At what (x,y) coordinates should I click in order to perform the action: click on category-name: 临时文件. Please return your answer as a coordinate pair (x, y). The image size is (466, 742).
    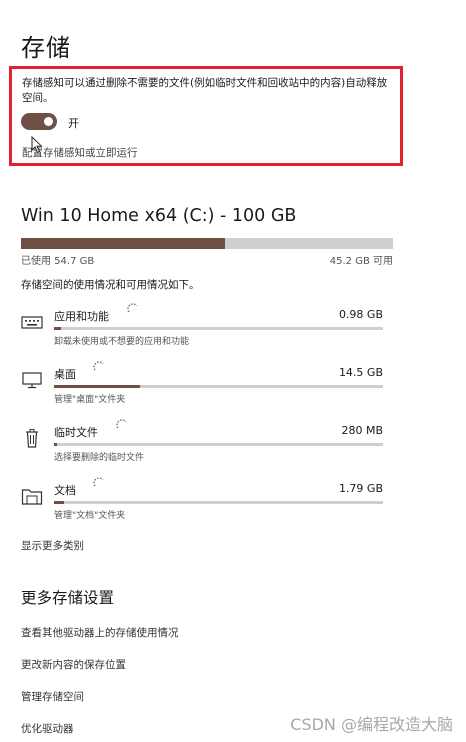
    Looking at the image, I should click on (76, 432).